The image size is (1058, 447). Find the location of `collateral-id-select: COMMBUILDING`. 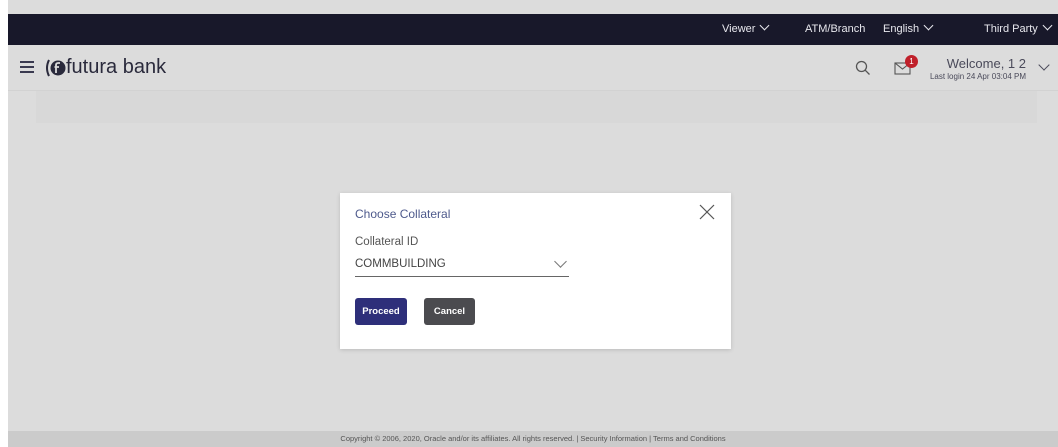

collateral-id-select: COMMBUILDING is located at coordinates (462, 266).